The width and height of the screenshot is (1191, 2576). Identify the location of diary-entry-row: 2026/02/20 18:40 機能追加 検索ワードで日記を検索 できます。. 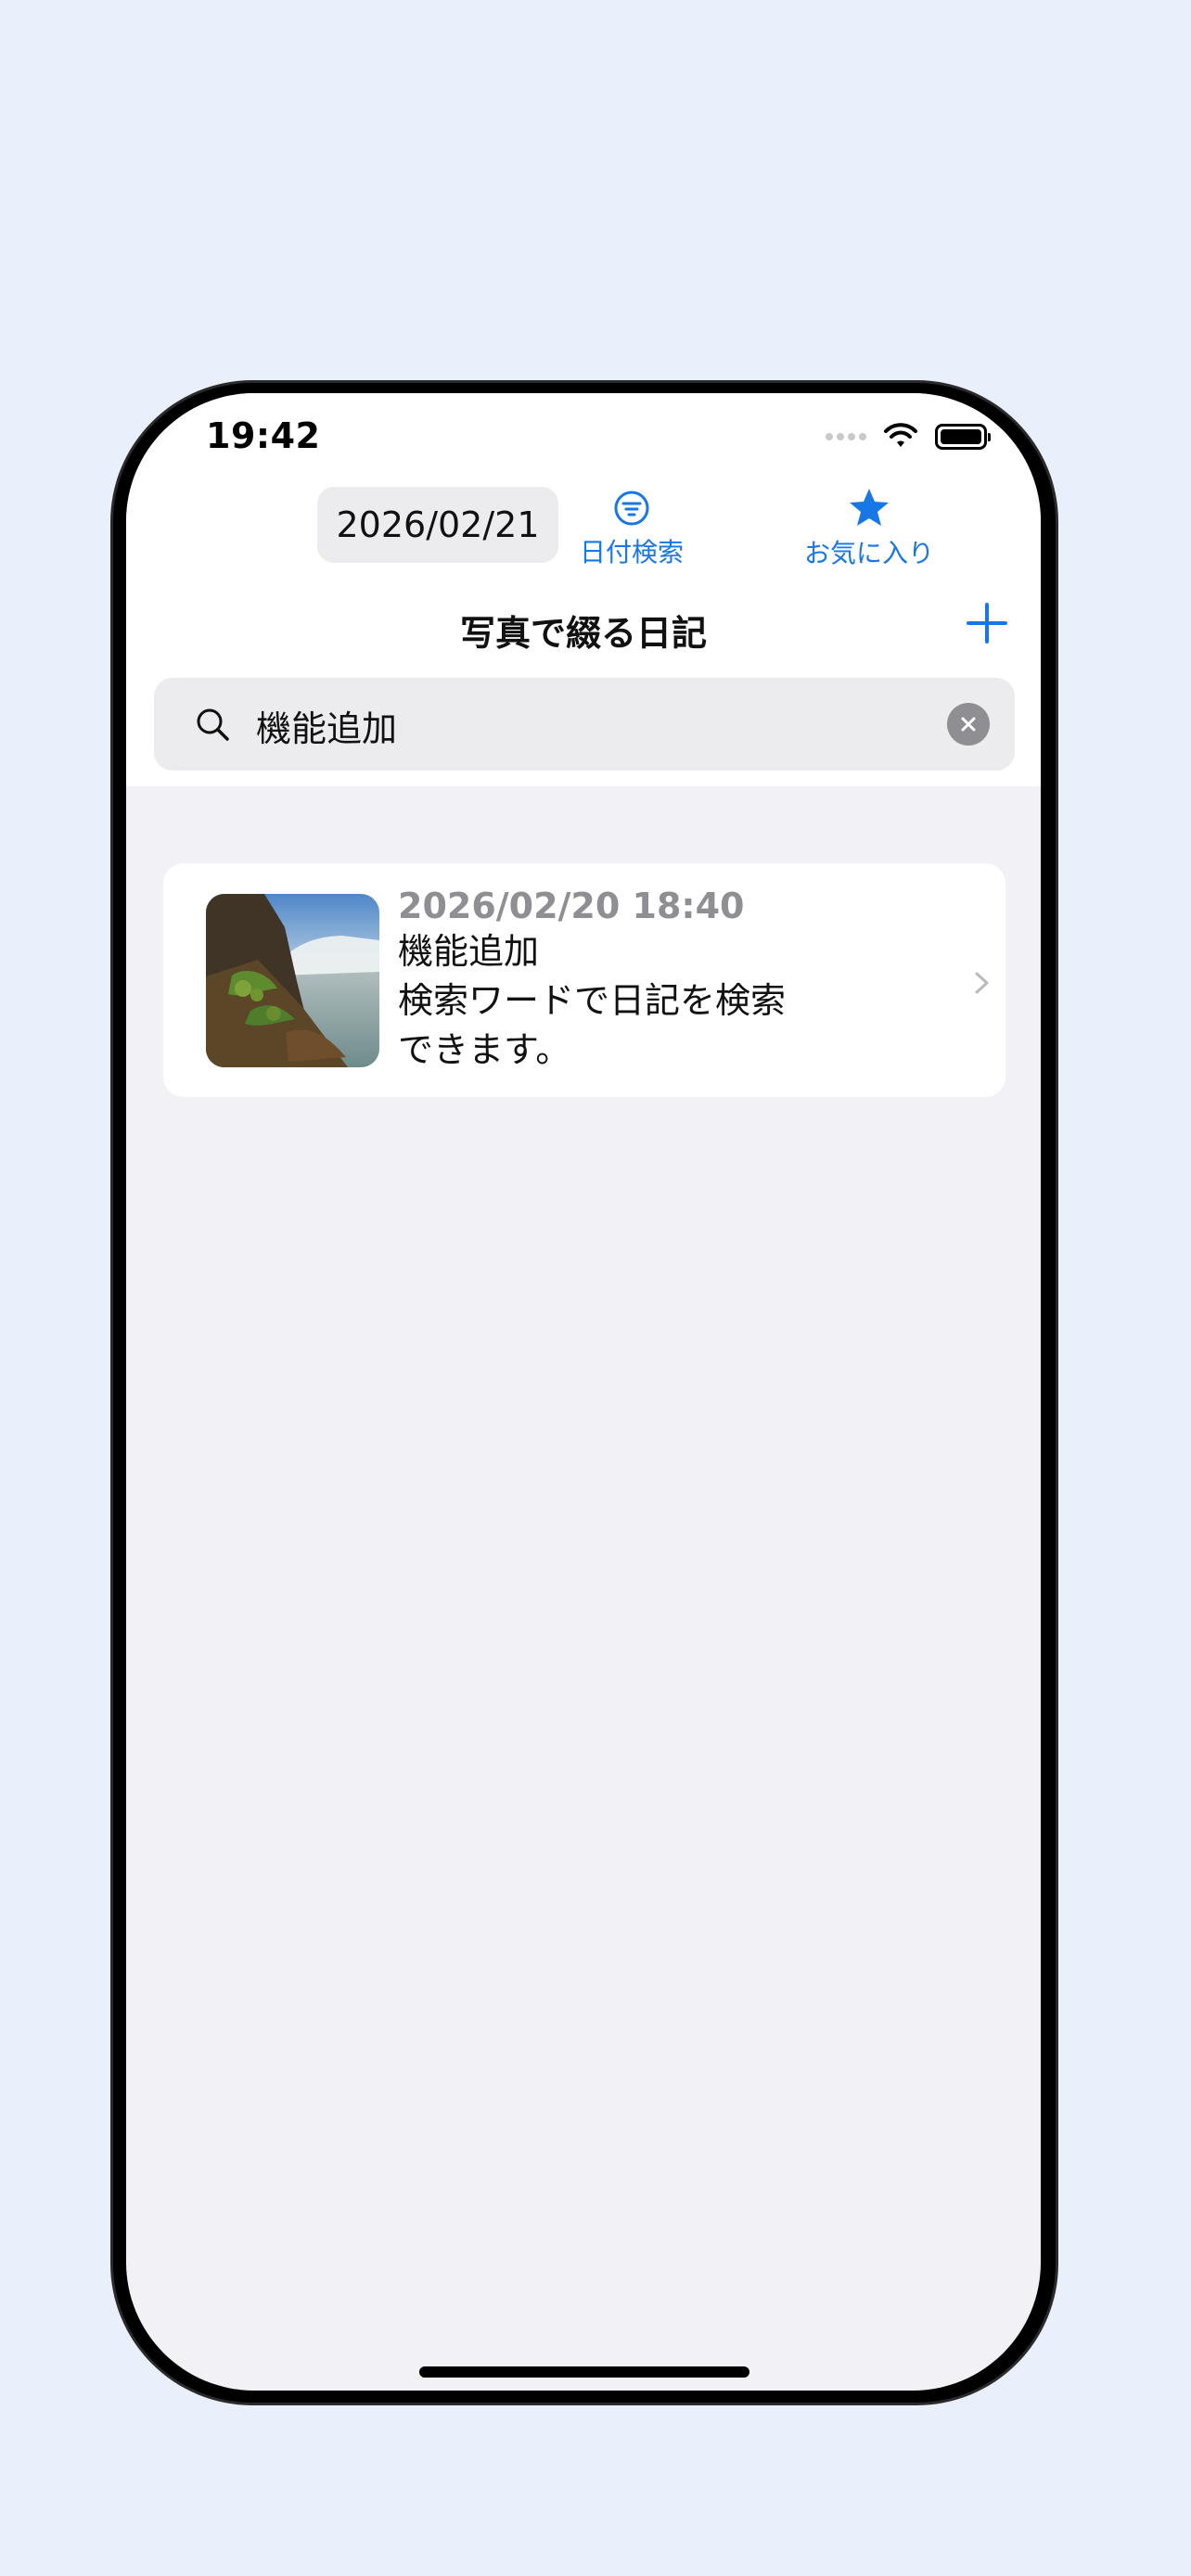
(584, 980).